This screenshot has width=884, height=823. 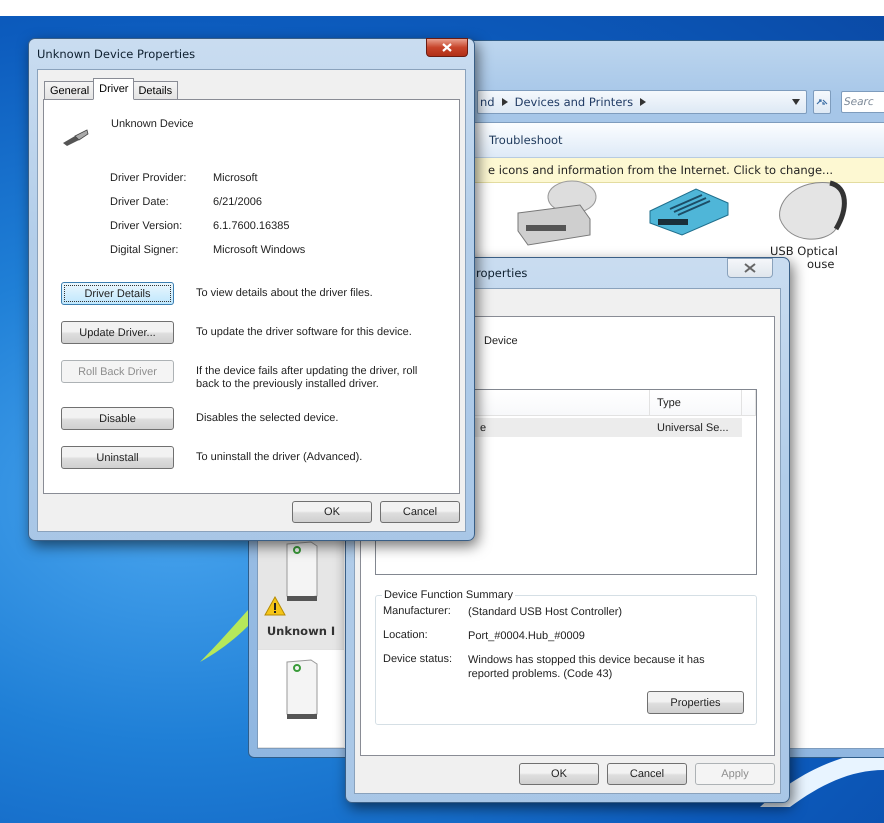 I want to click on dropdown-arrow-icon, so click(x=796, y=102).